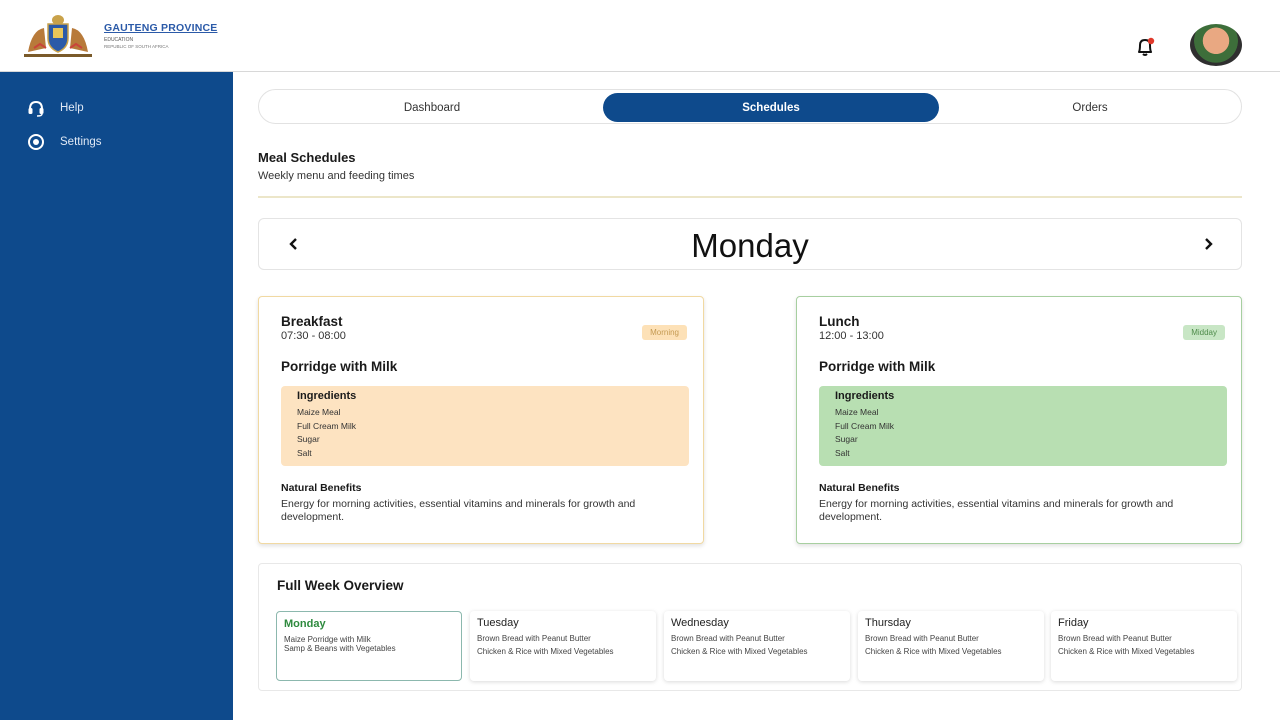 The height and width of the screenshot is (720, 1280). I want to click on logo-title: GAUTENG PROVINCE, so click(161, 27).